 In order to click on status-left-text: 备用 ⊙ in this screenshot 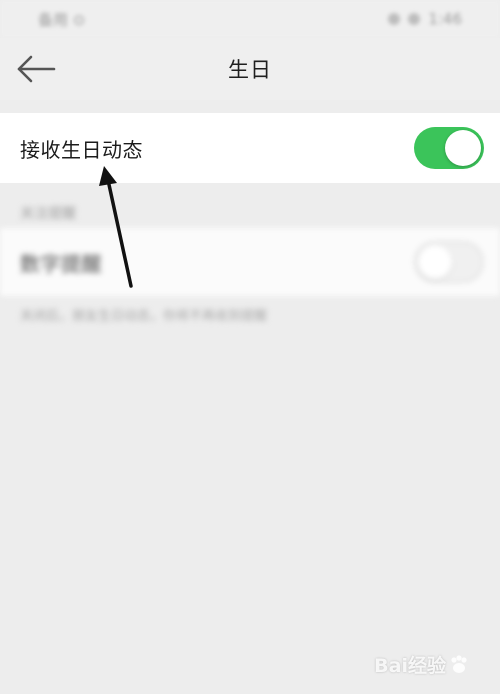, I will do `click(62, 19)`.